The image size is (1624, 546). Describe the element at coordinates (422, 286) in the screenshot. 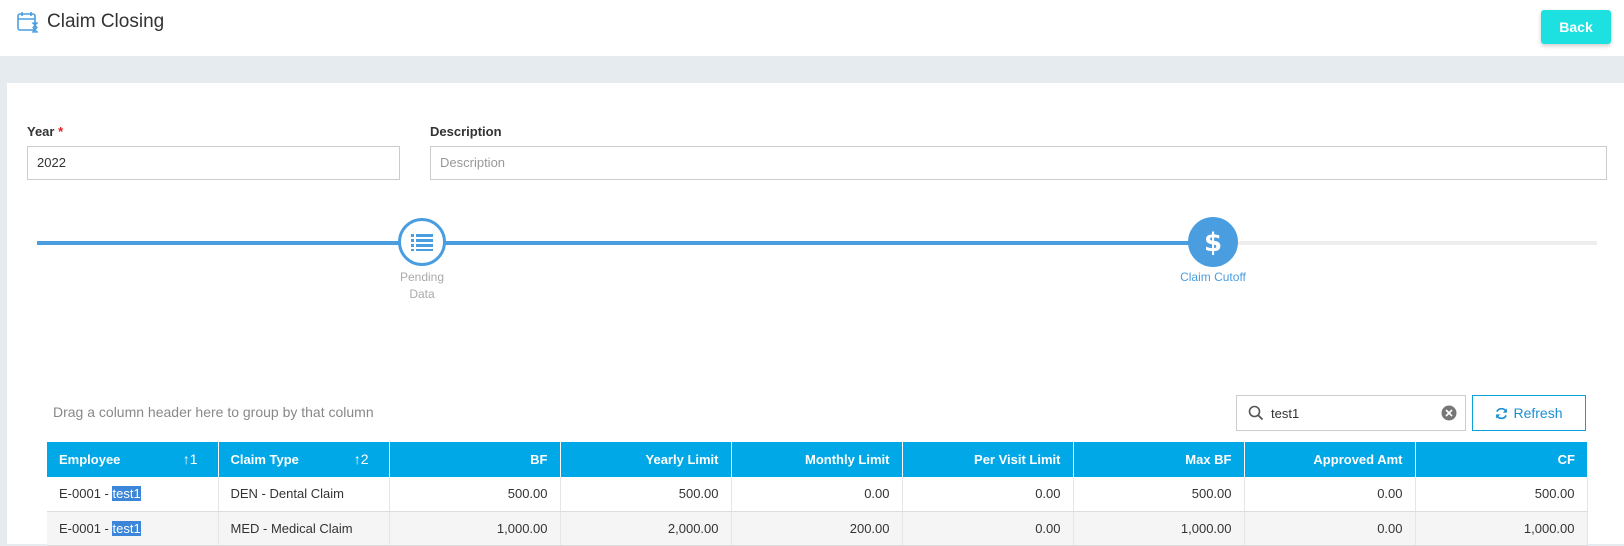

I see `step-pending-data-label: Pending Data` at that location.